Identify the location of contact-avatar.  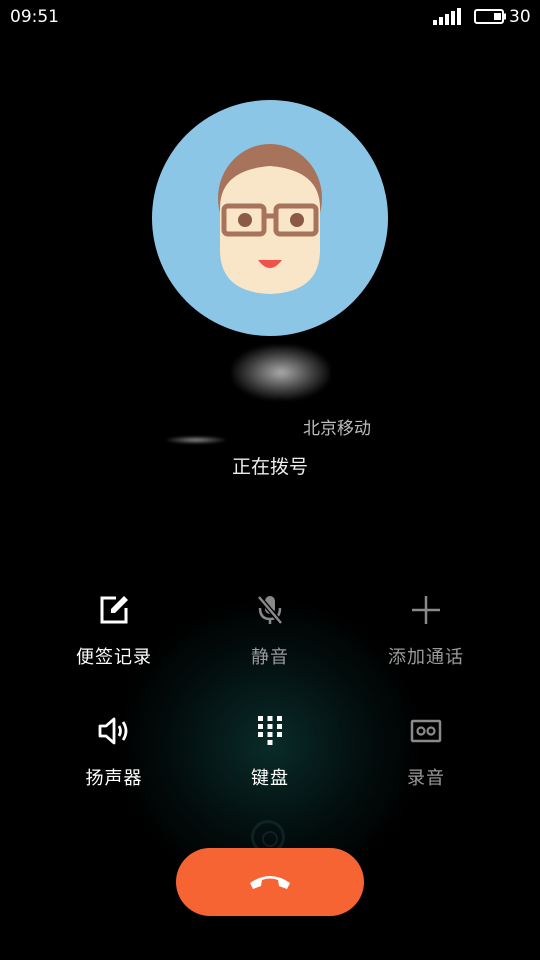
(270, 218).